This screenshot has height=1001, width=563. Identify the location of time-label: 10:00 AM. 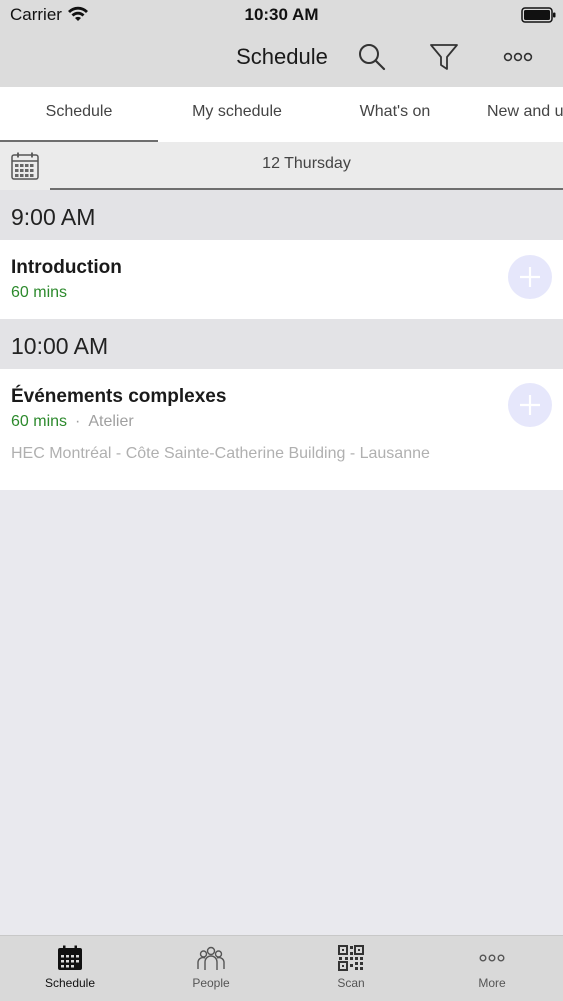
(60, 346).